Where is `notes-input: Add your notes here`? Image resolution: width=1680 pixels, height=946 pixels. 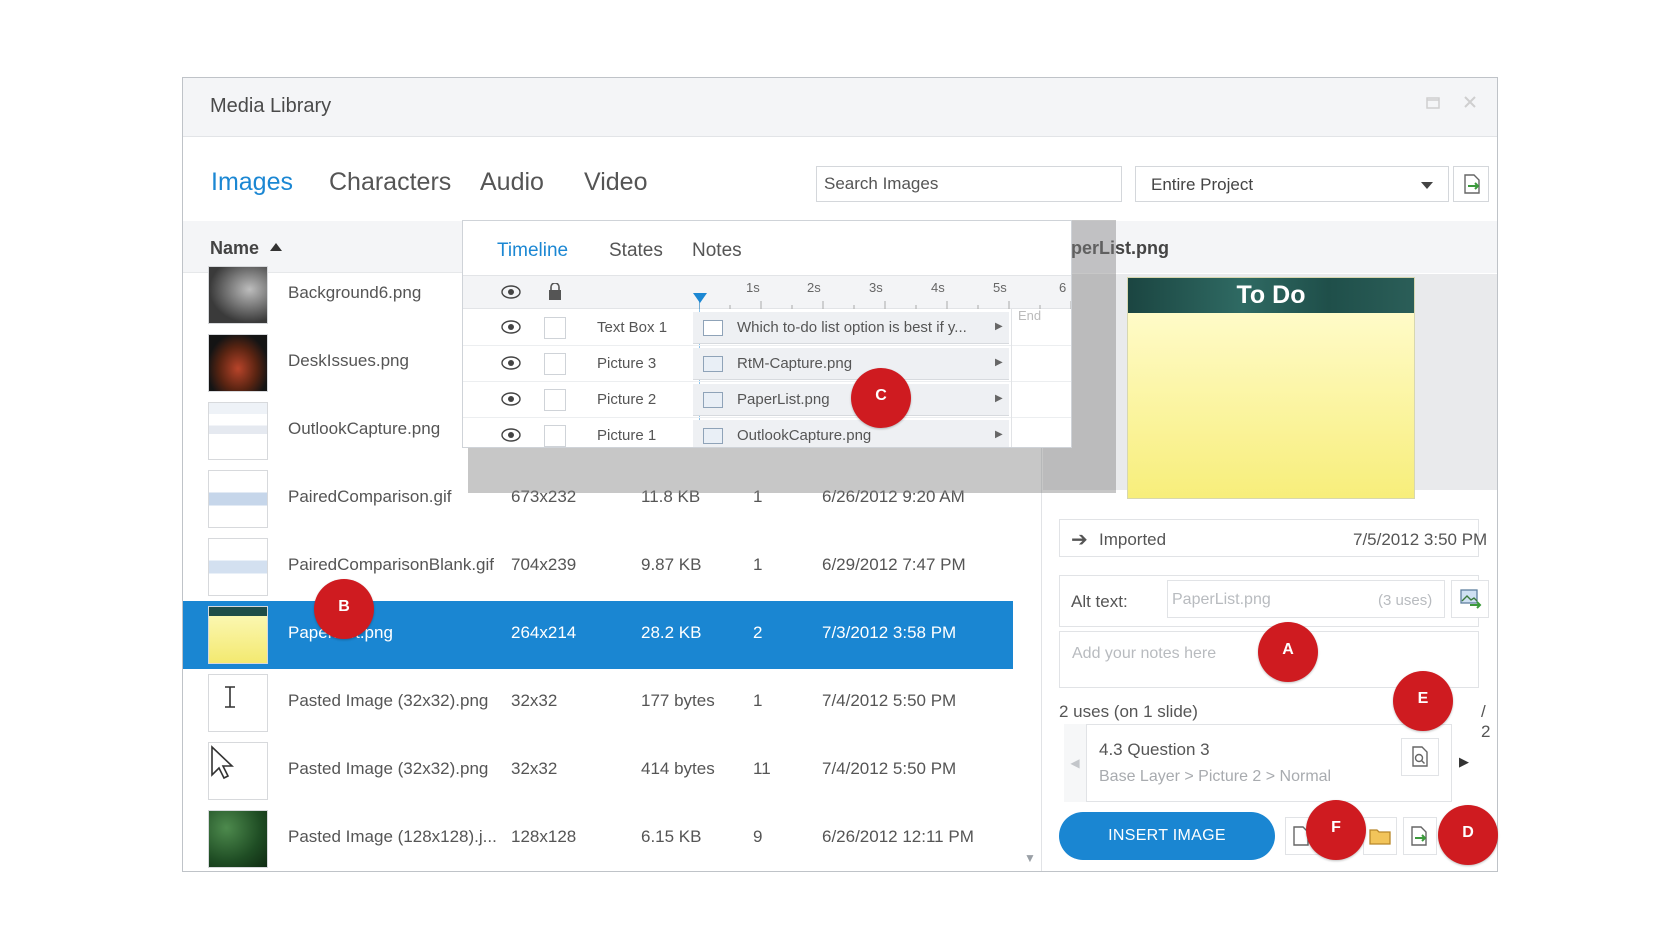 notes-input: Add your notes here is located at coordinates (1269, 659).